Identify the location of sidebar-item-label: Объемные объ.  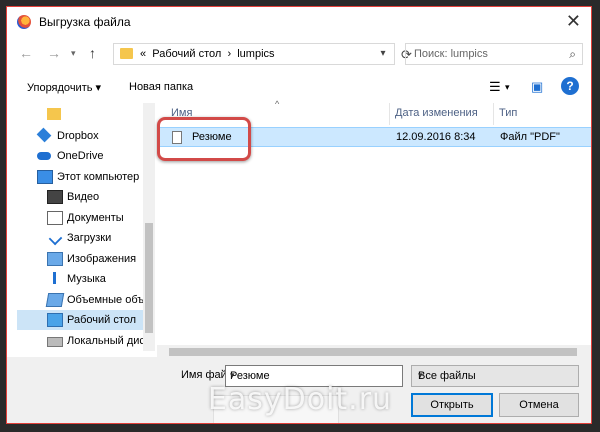
(106, 299).